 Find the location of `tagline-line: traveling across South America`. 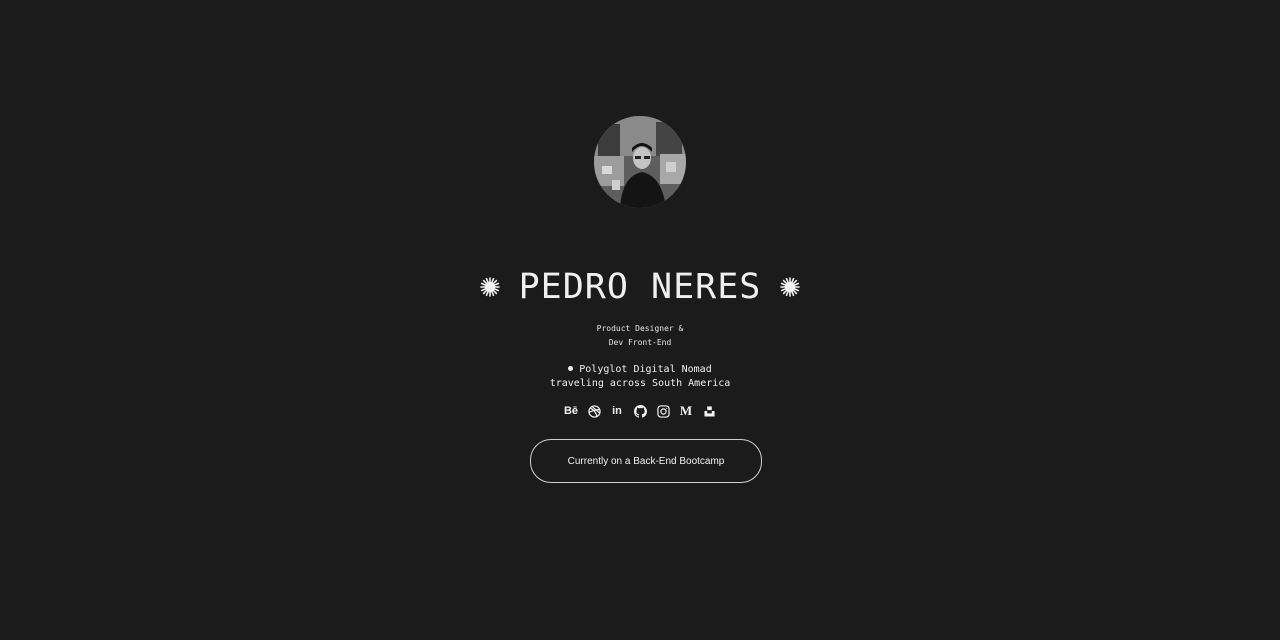

tagline-line: traveling across South America is located at coordinates (640, 383).